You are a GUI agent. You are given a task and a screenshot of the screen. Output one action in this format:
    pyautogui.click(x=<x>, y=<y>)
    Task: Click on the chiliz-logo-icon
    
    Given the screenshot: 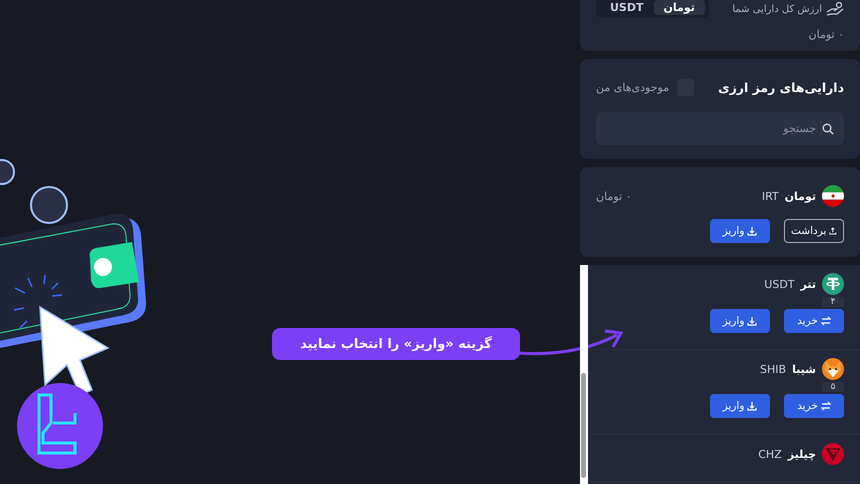 What is the action you would take?
    pyautogui.click(x=833, y=454)
    